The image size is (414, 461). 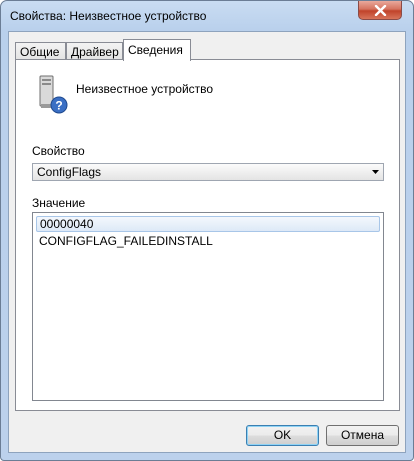 What do you see at coordinates (59, 203) in the screenshot?
I see `value-label: Значение` at bounding box center [59, 203].